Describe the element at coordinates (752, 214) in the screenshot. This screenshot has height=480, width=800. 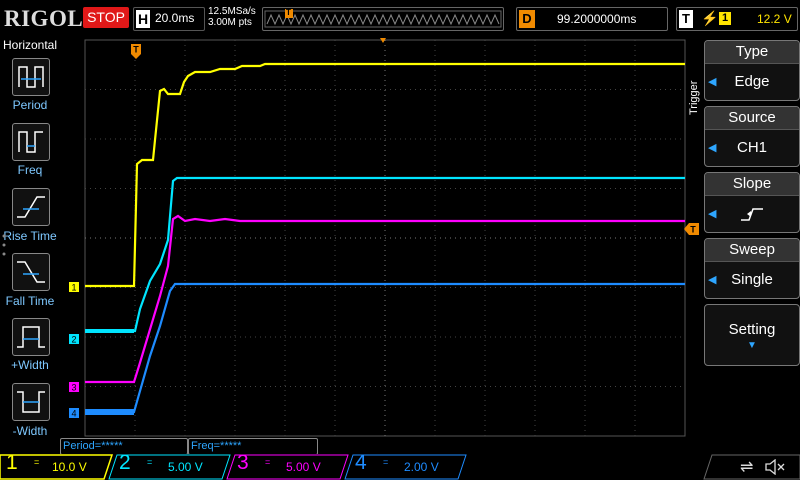
I see `rising-edge-icon` at that location.